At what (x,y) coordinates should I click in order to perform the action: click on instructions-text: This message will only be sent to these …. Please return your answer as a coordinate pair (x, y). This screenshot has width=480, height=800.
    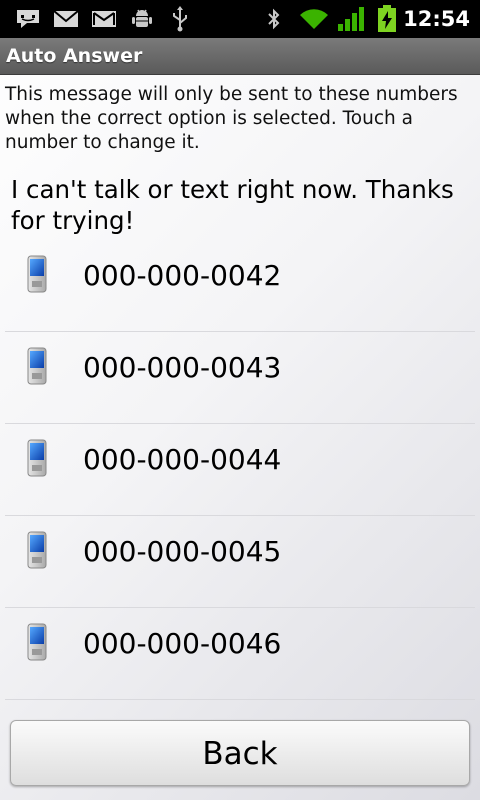
    Looking at the image, I should click on (231, 118).